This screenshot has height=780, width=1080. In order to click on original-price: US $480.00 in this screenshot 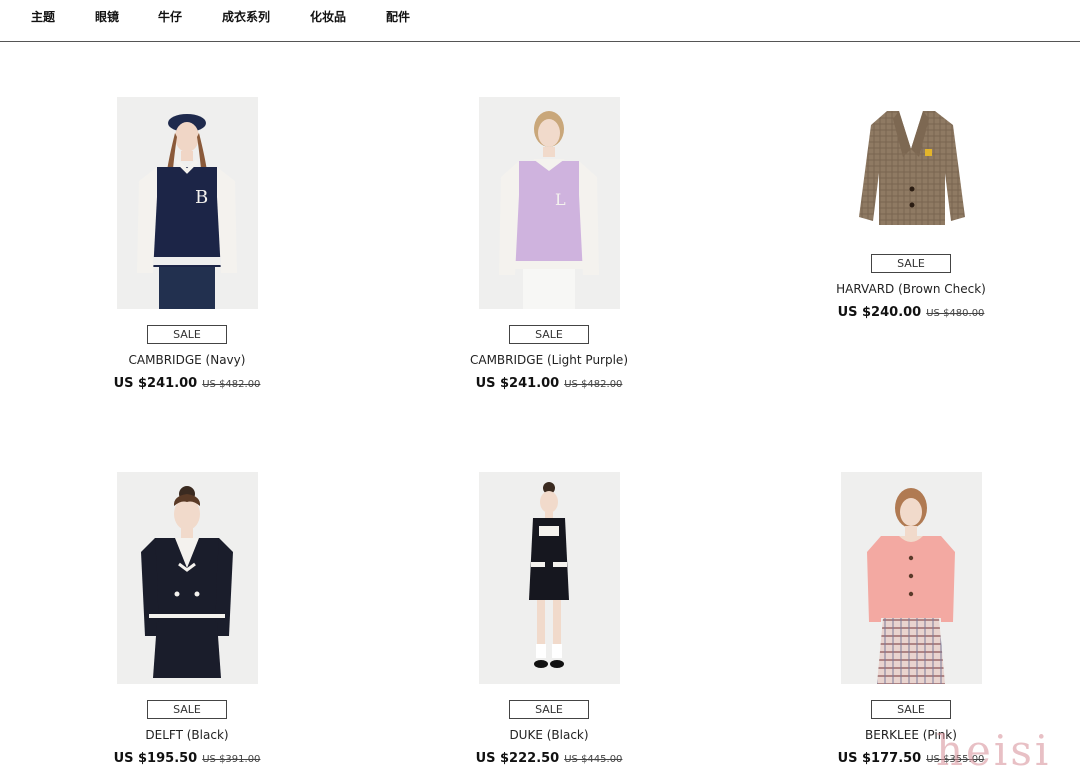, I will do `click(955, 313)`.